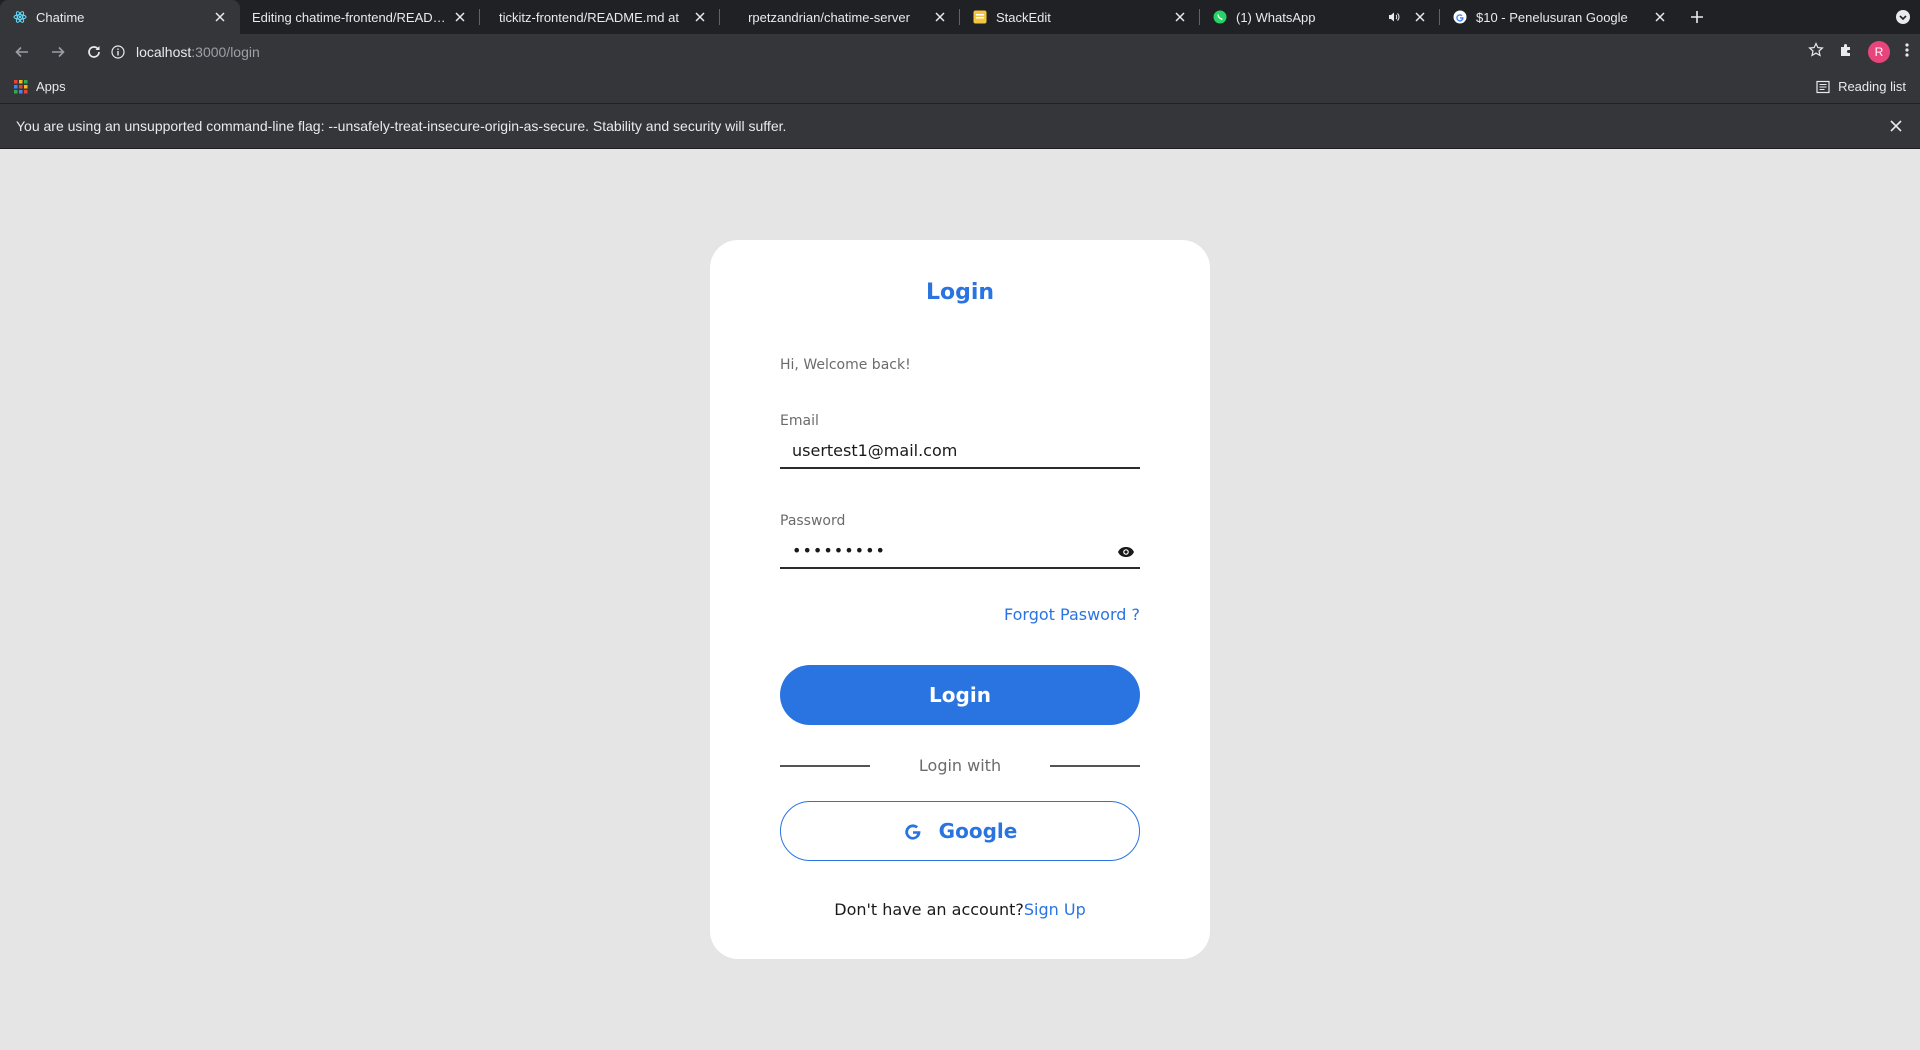 This screenshot has height=1050, width=1920. Describe the element at coordinates (1072, 614) in the screenshot. I see `forgot-password-link: Forgot Pasword ?` at that location.